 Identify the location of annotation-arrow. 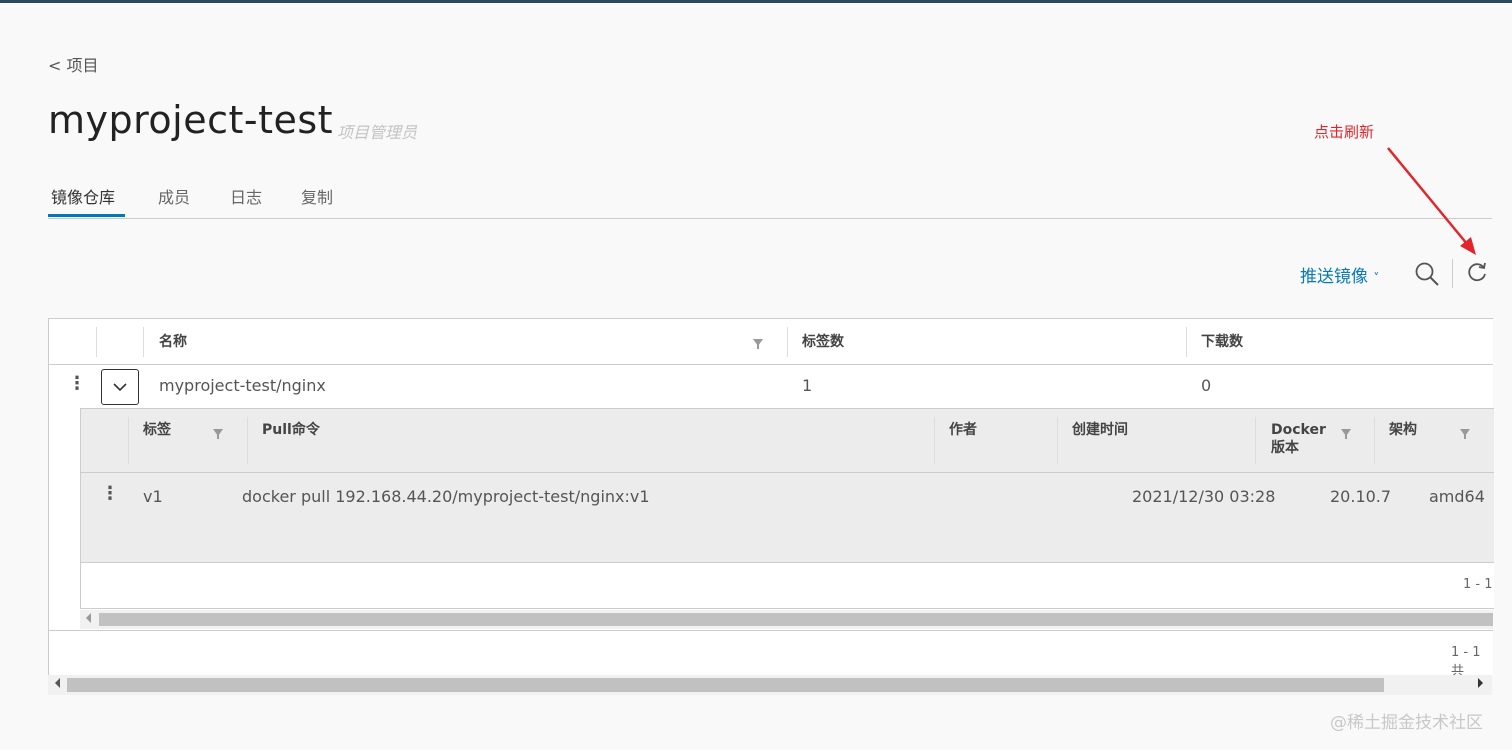
(1431, 201).